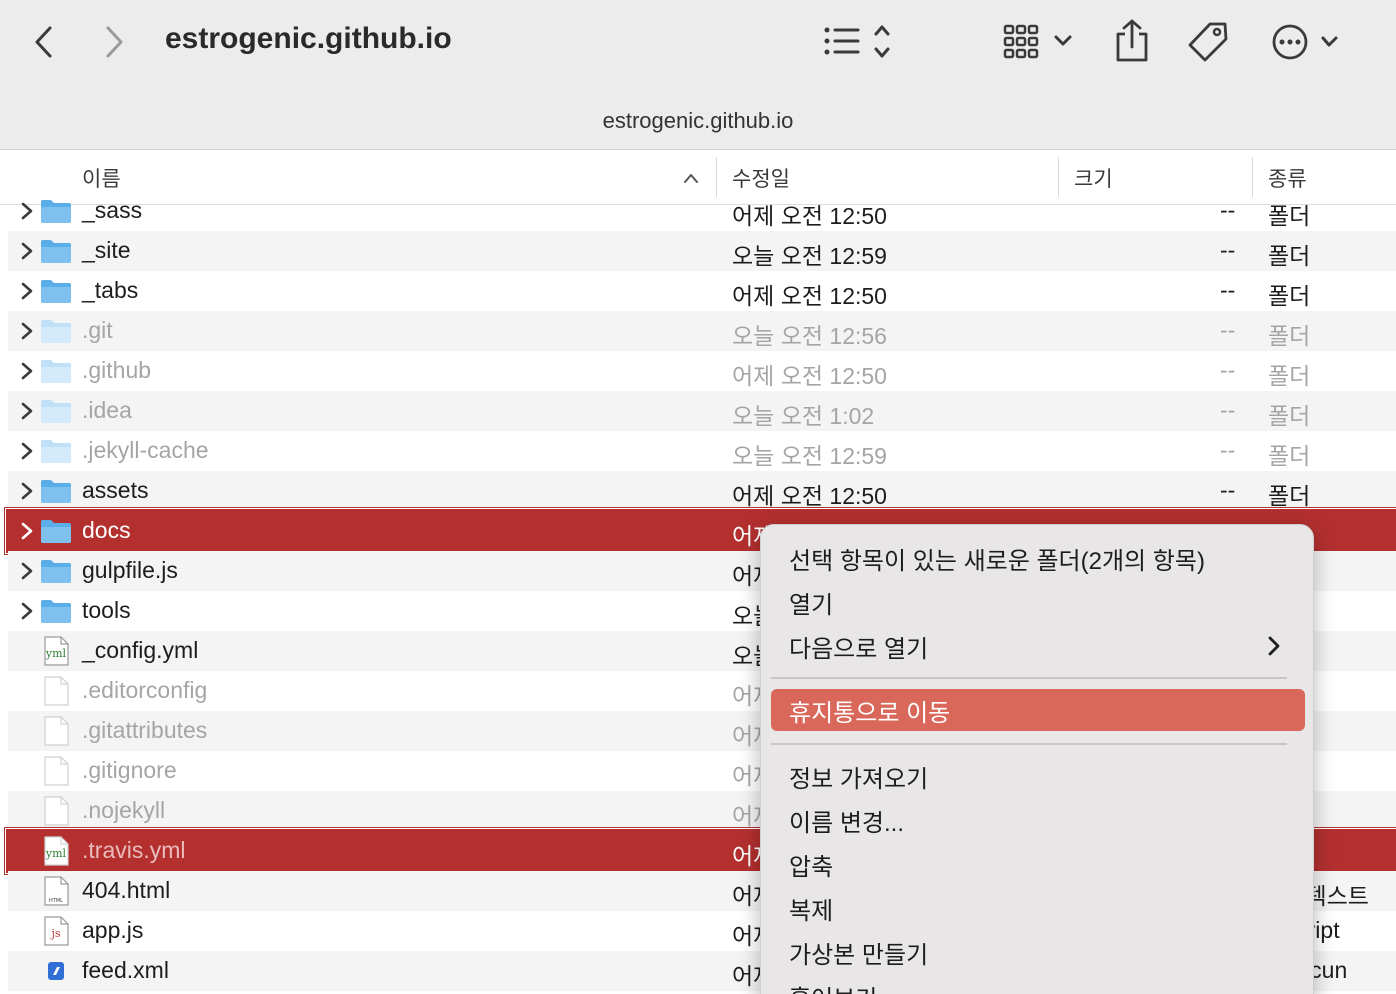 Image resolution: width=1396 pixels, height=994 pixels. Describe the element at coordinates (702, 291) in the screenshot. I see `file-row: _tabs 어제 오전 12:50 -- 폴더` at that location.